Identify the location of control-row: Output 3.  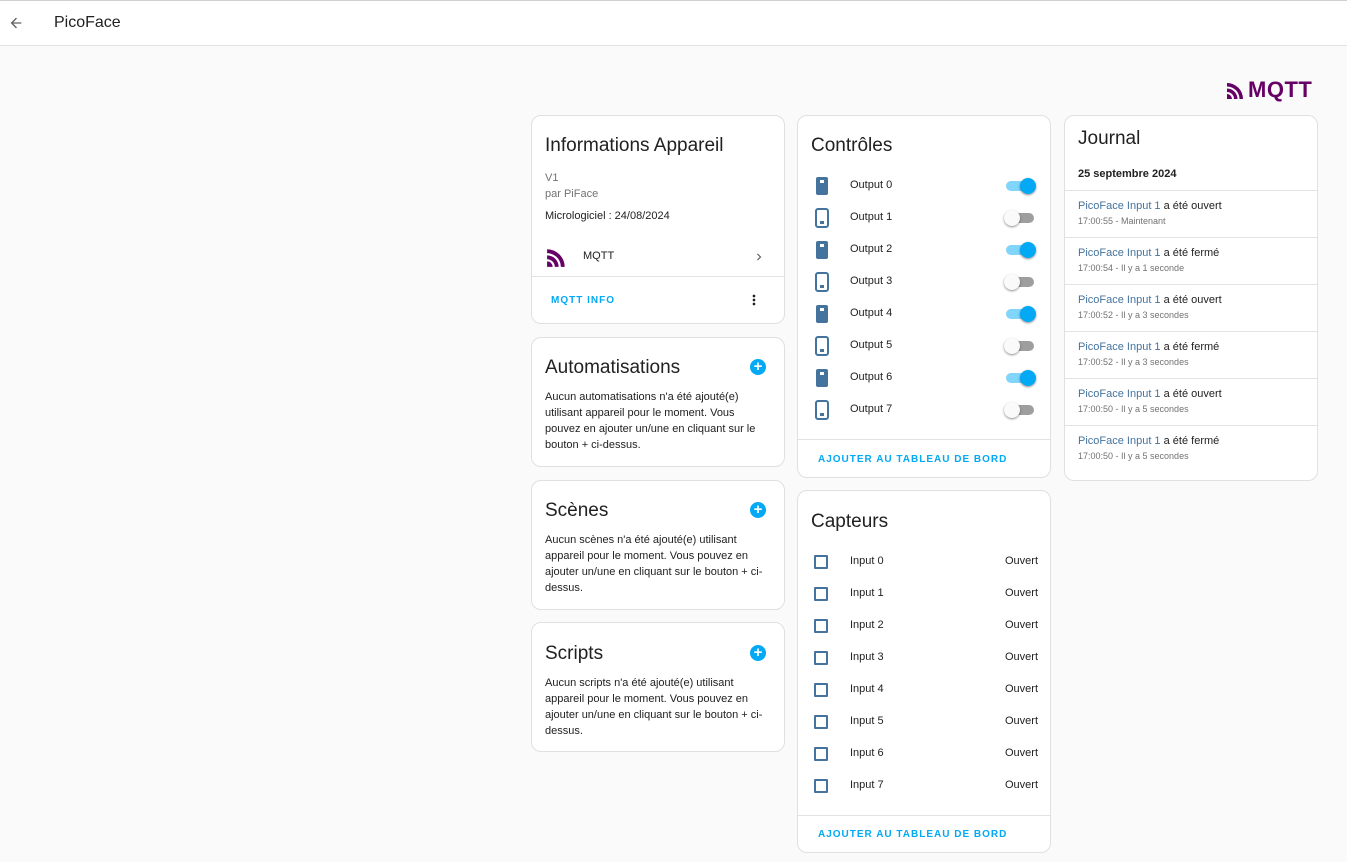
(924, 282).